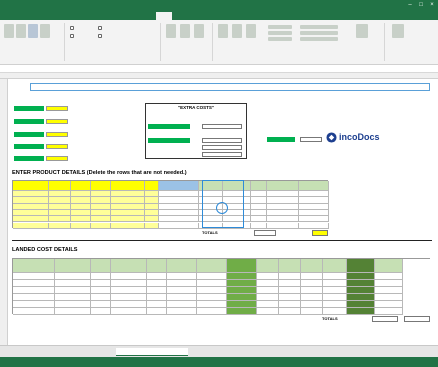  Describe the element at coordinates (360, 184) in the screenshot. I see `side-link` at that location.